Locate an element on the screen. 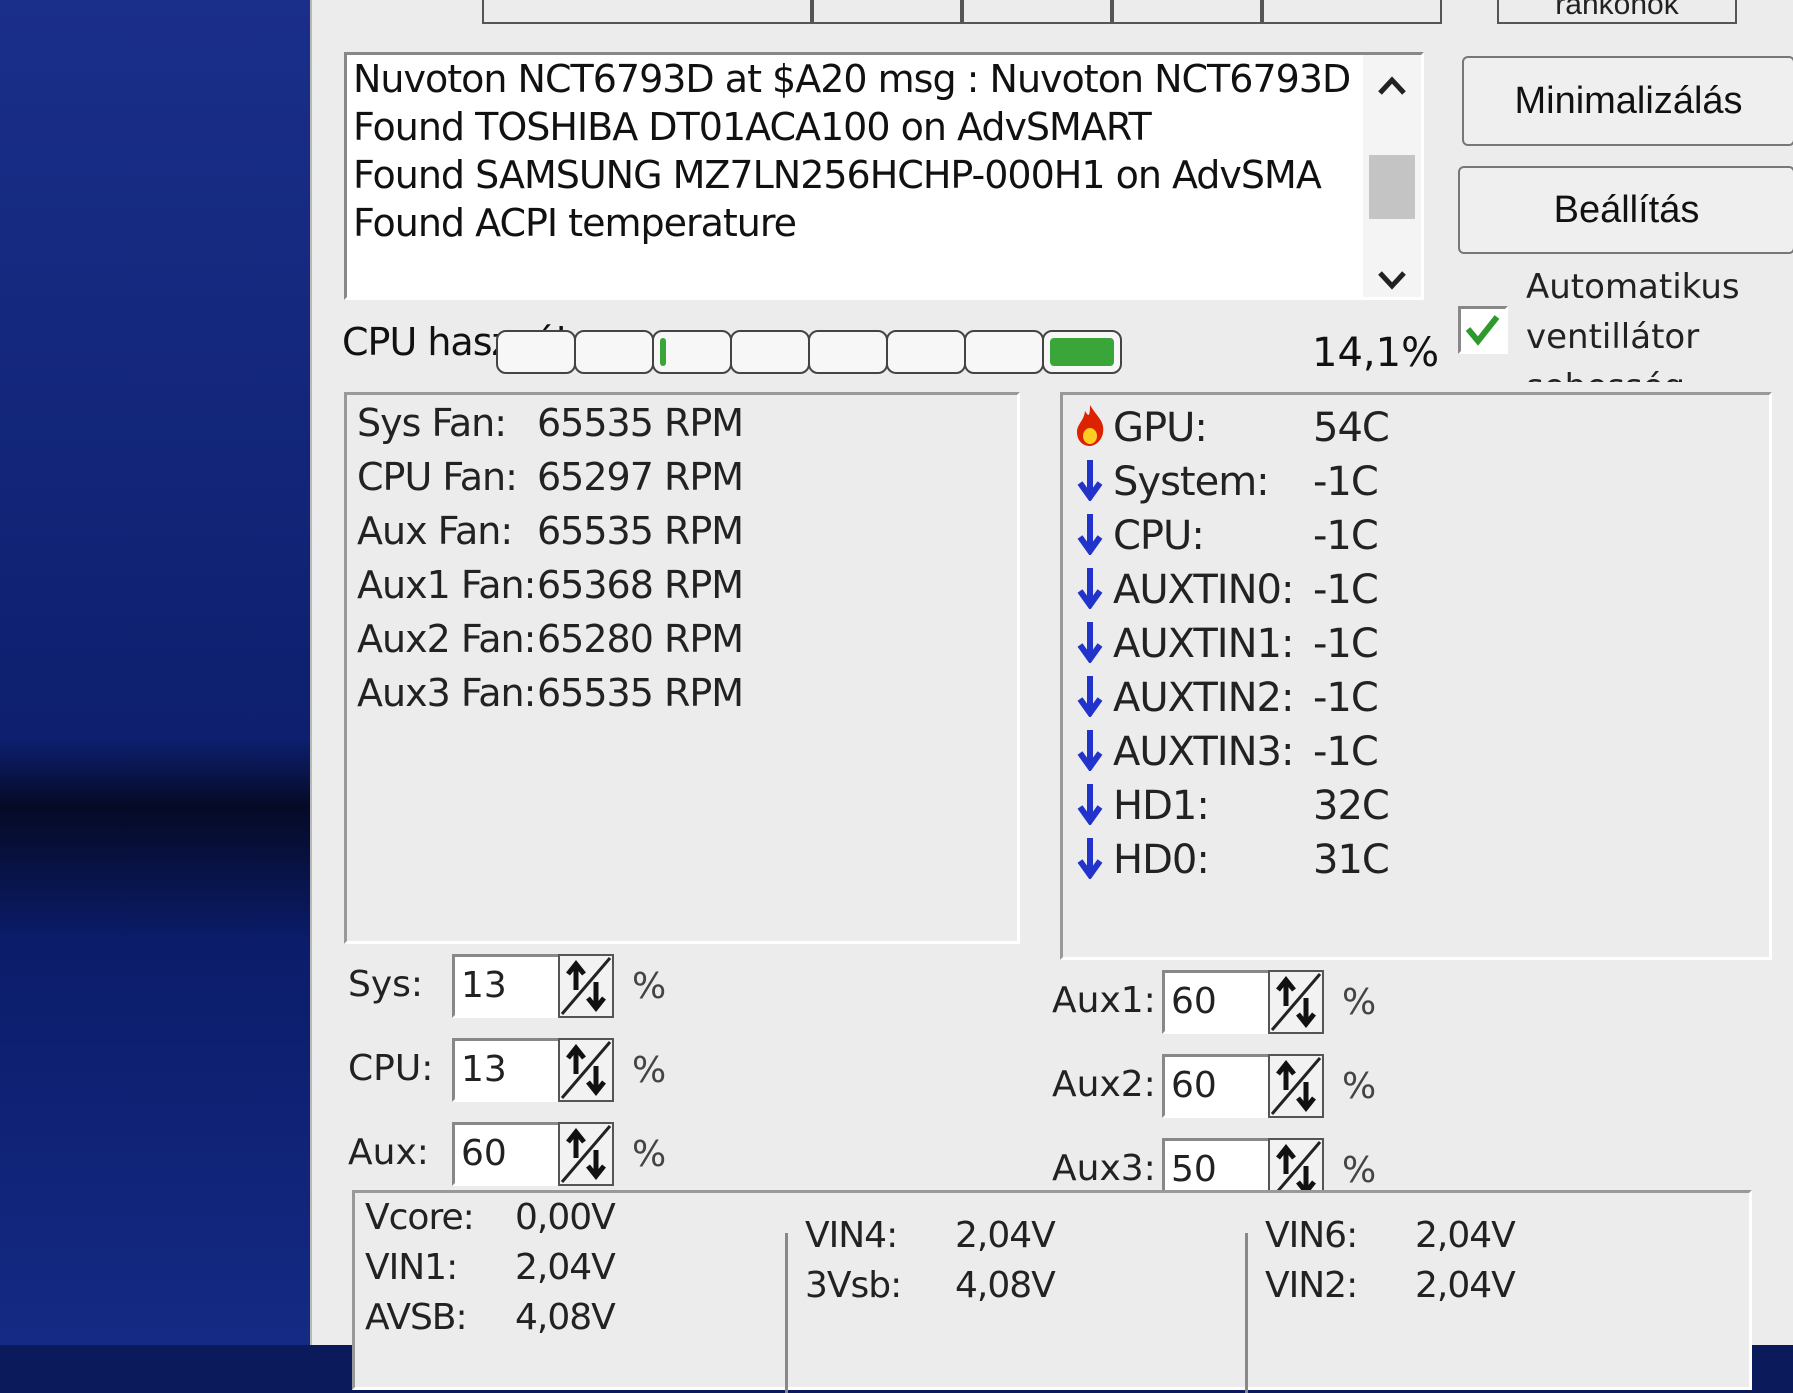  tab-charts: ránkönök is located at coordinates (1617, 12).